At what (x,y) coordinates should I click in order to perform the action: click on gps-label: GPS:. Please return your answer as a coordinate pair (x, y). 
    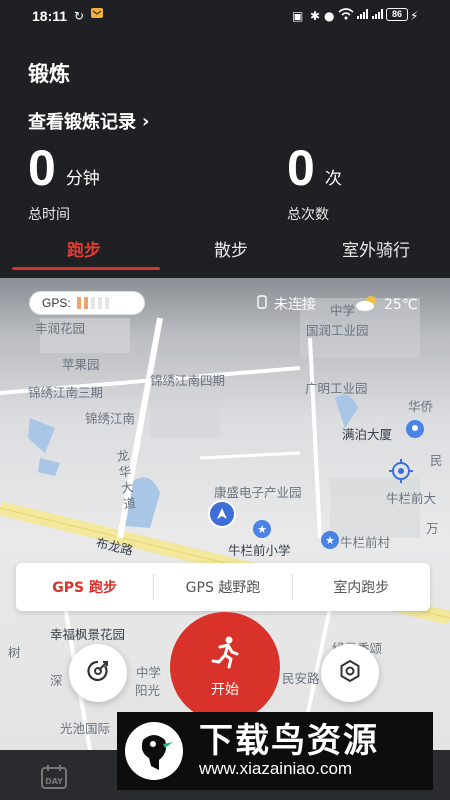
    Looking at the image, I should click on (56, 303).